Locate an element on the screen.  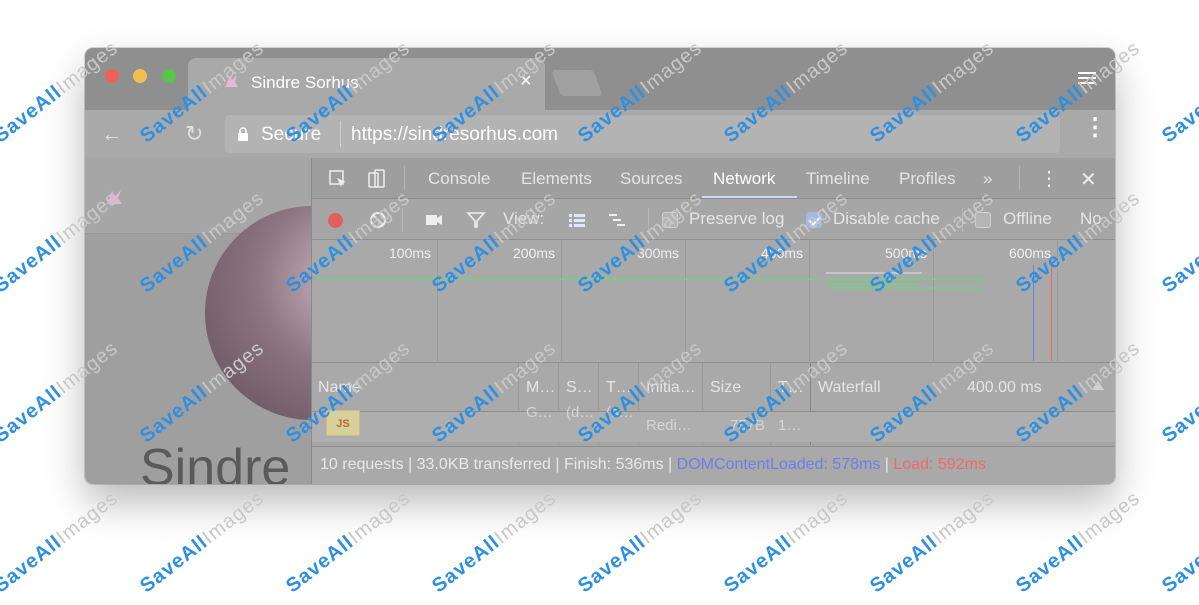
browser-menu-icon: ⋮ is located at coordinates (1095, 128).